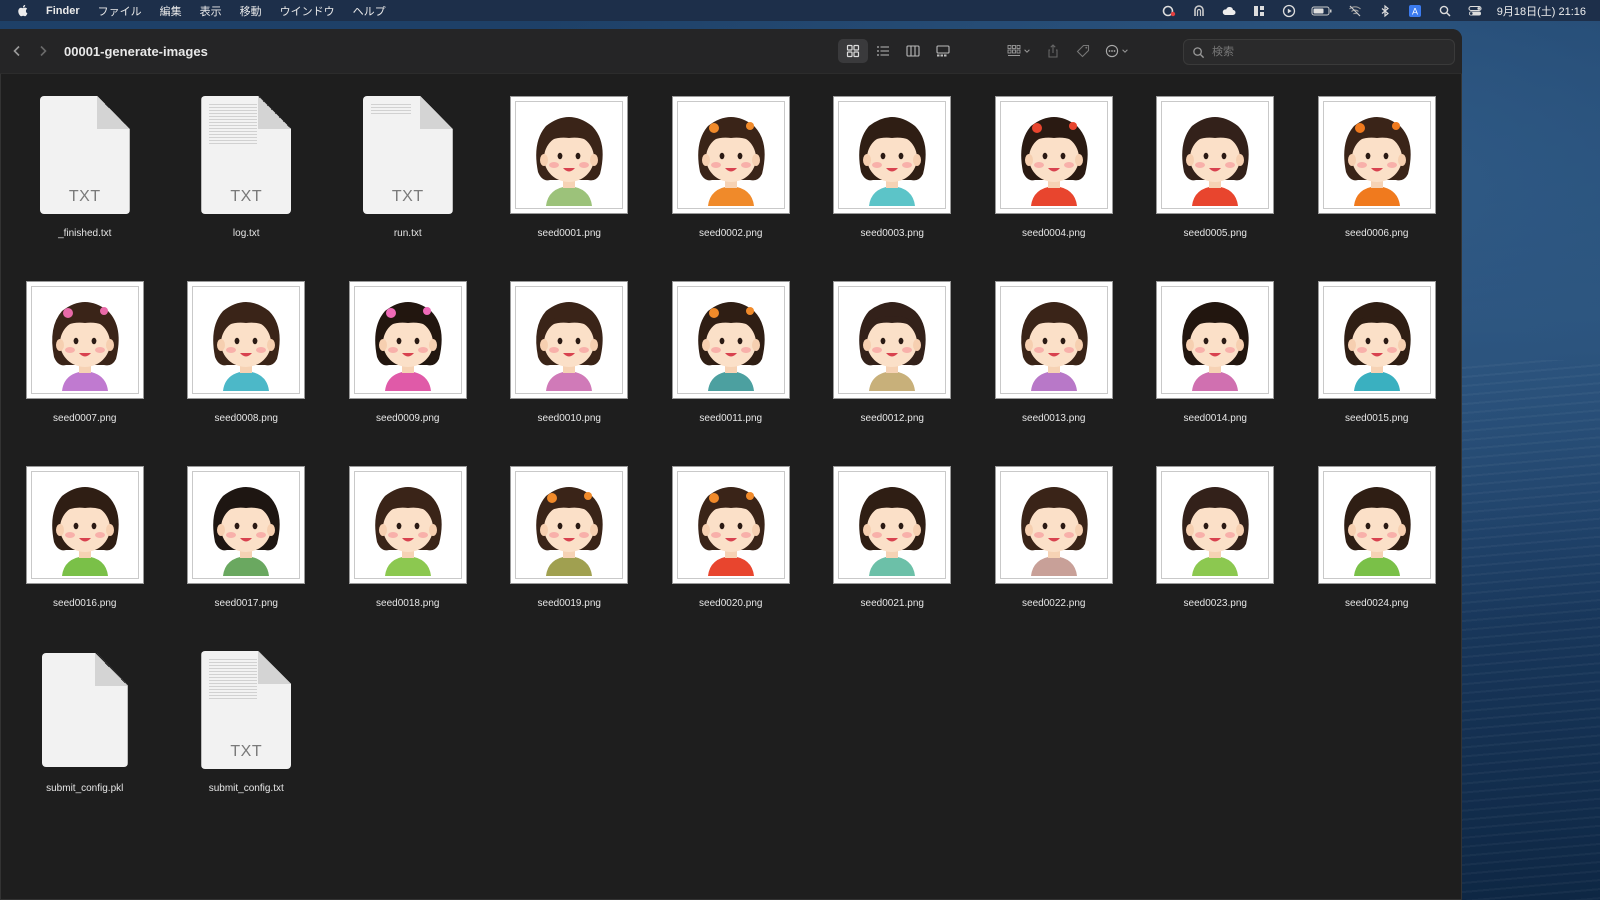  Describe the element at coordinates (23, 11) in the screenshot. I see `apple-menu-icon` at that location.